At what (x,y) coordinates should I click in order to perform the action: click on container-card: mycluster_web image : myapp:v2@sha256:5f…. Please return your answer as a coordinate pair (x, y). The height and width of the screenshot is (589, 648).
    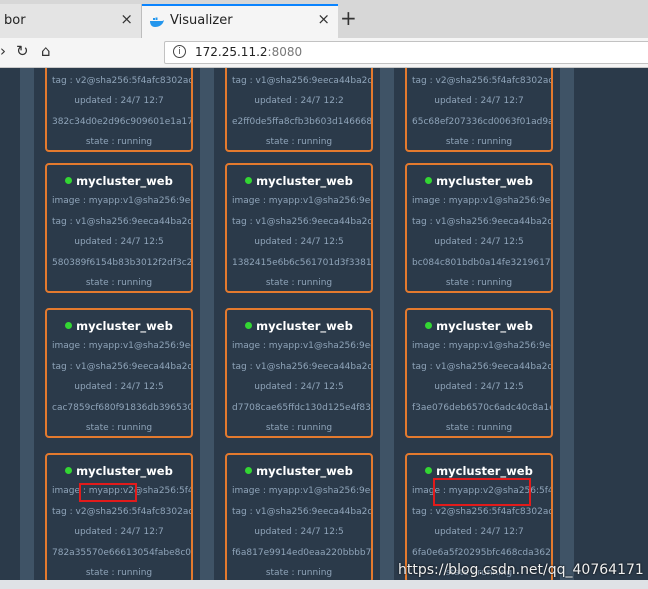
    Looking at the image, I should click on (119, 518).